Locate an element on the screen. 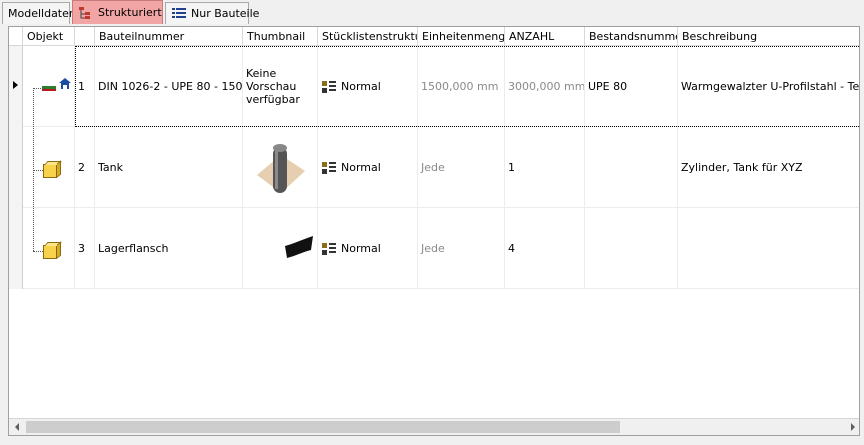 The image size is (864, 445). scrollbar-thumb is located at coordinates (323, 427).